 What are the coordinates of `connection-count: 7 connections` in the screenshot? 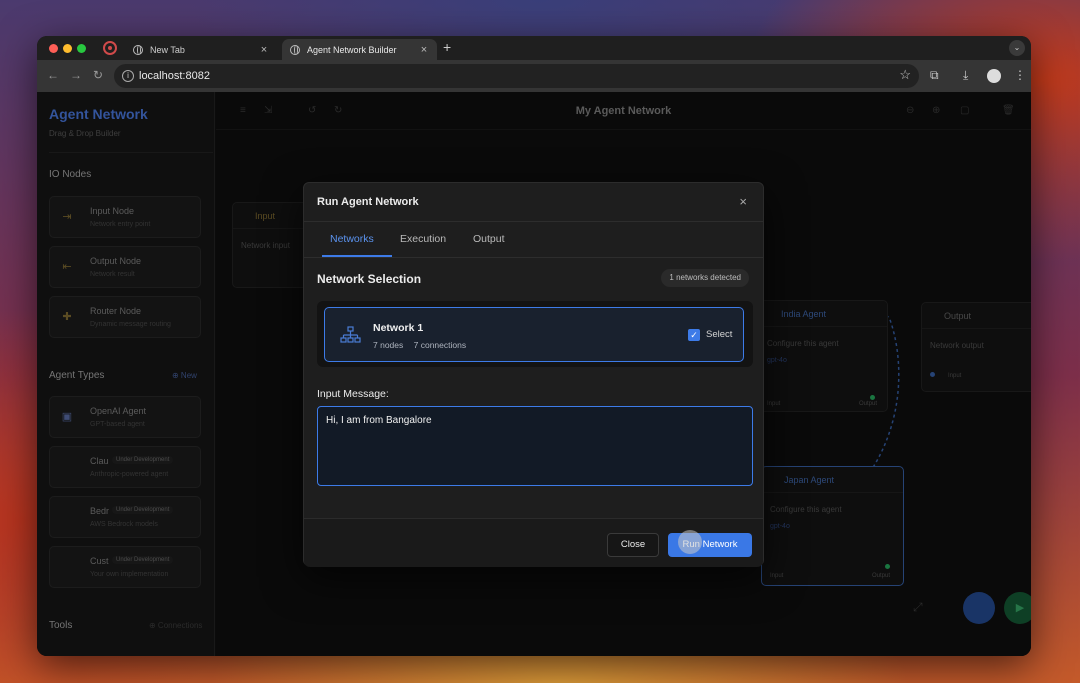 It's located at (440, 345).